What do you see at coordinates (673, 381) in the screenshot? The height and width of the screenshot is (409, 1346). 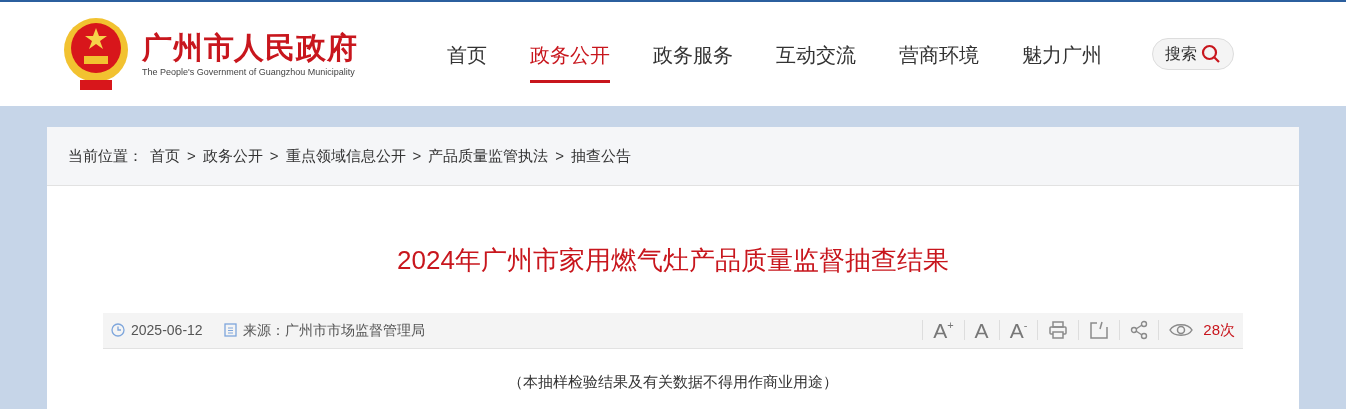 I see `usage-note: （本抽样检验结果及有关数据不得用作商业用途）` at bounding box center [673, 381].